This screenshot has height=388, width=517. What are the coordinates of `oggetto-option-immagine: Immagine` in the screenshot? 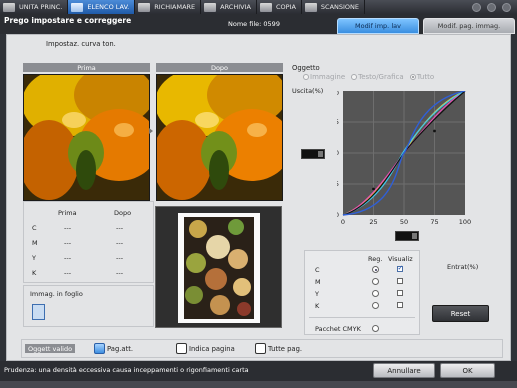 It's located at (324, 77).